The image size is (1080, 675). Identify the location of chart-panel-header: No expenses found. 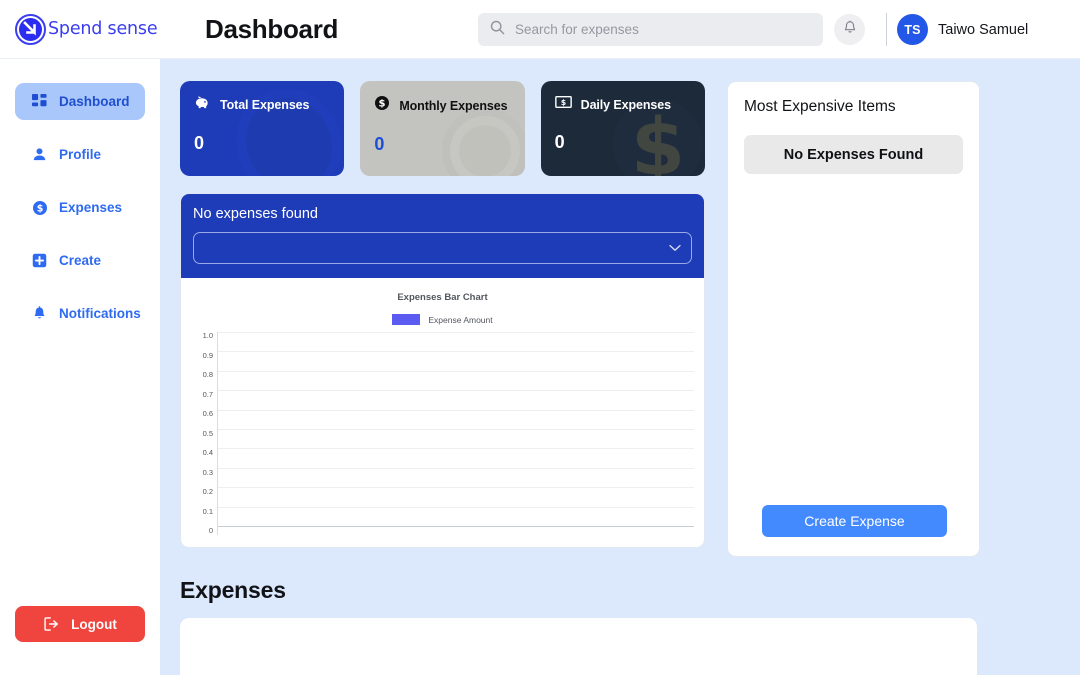
(442, 236).